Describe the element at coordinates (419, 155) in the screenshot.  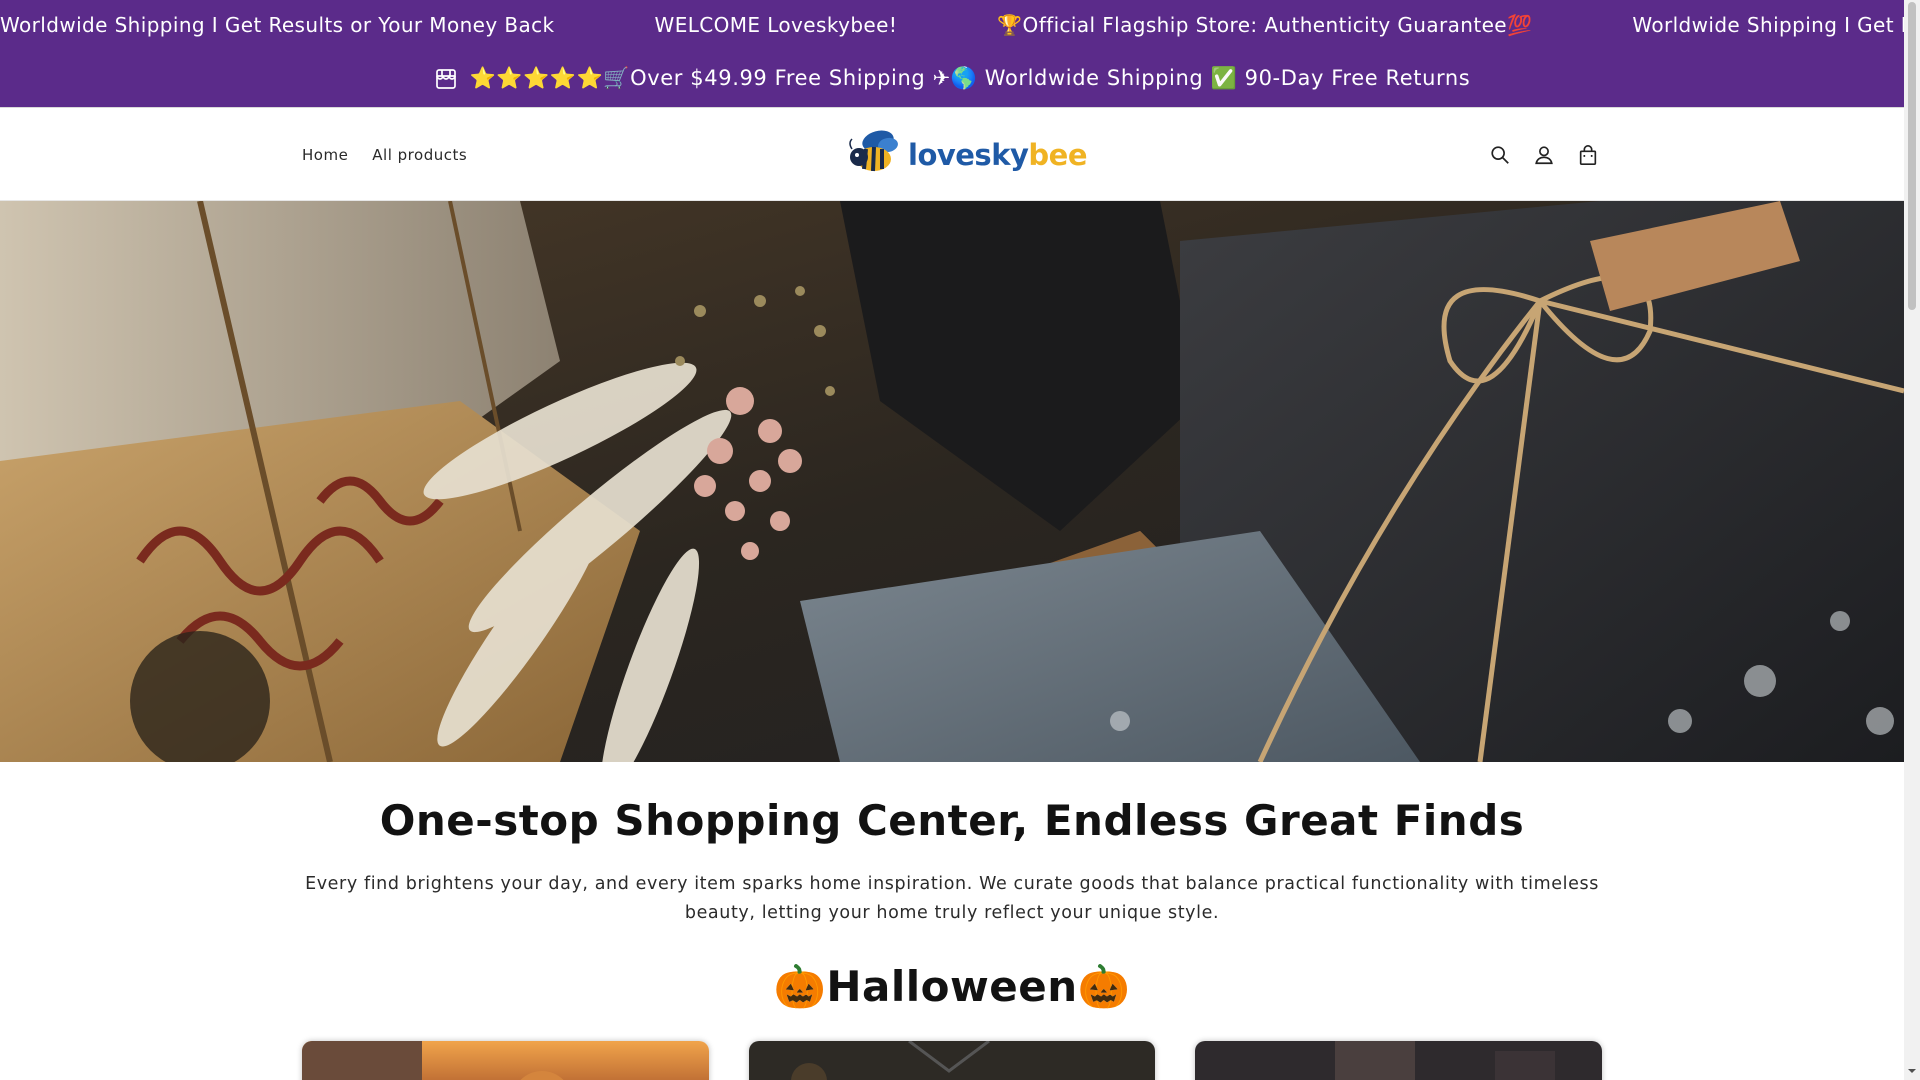
I see `nav-all-products: All products` at that location.